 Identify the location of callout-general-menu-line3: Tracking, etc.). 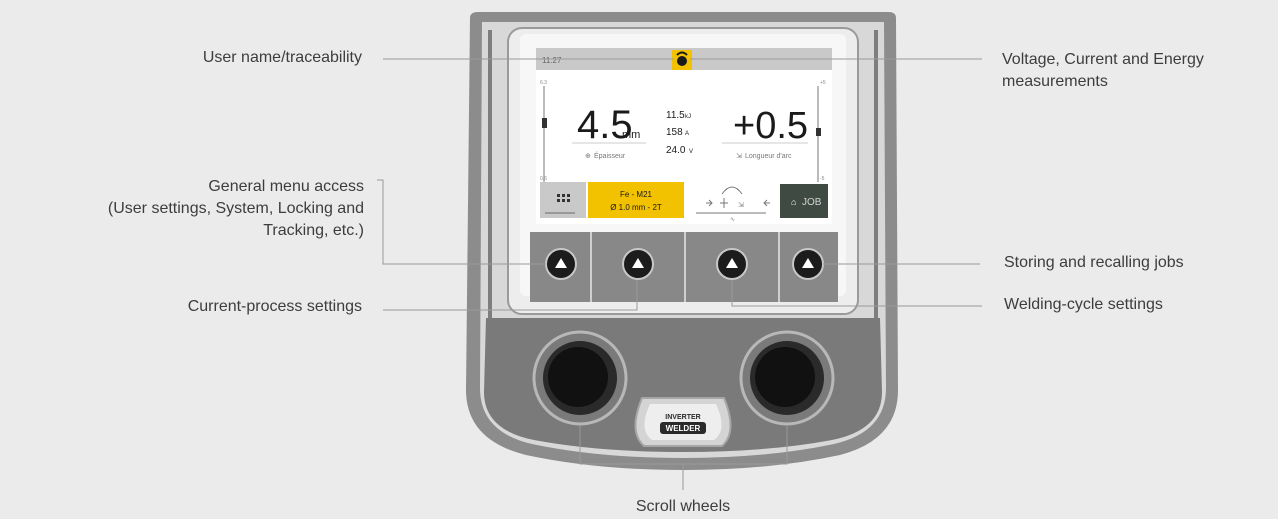
(313, 230).